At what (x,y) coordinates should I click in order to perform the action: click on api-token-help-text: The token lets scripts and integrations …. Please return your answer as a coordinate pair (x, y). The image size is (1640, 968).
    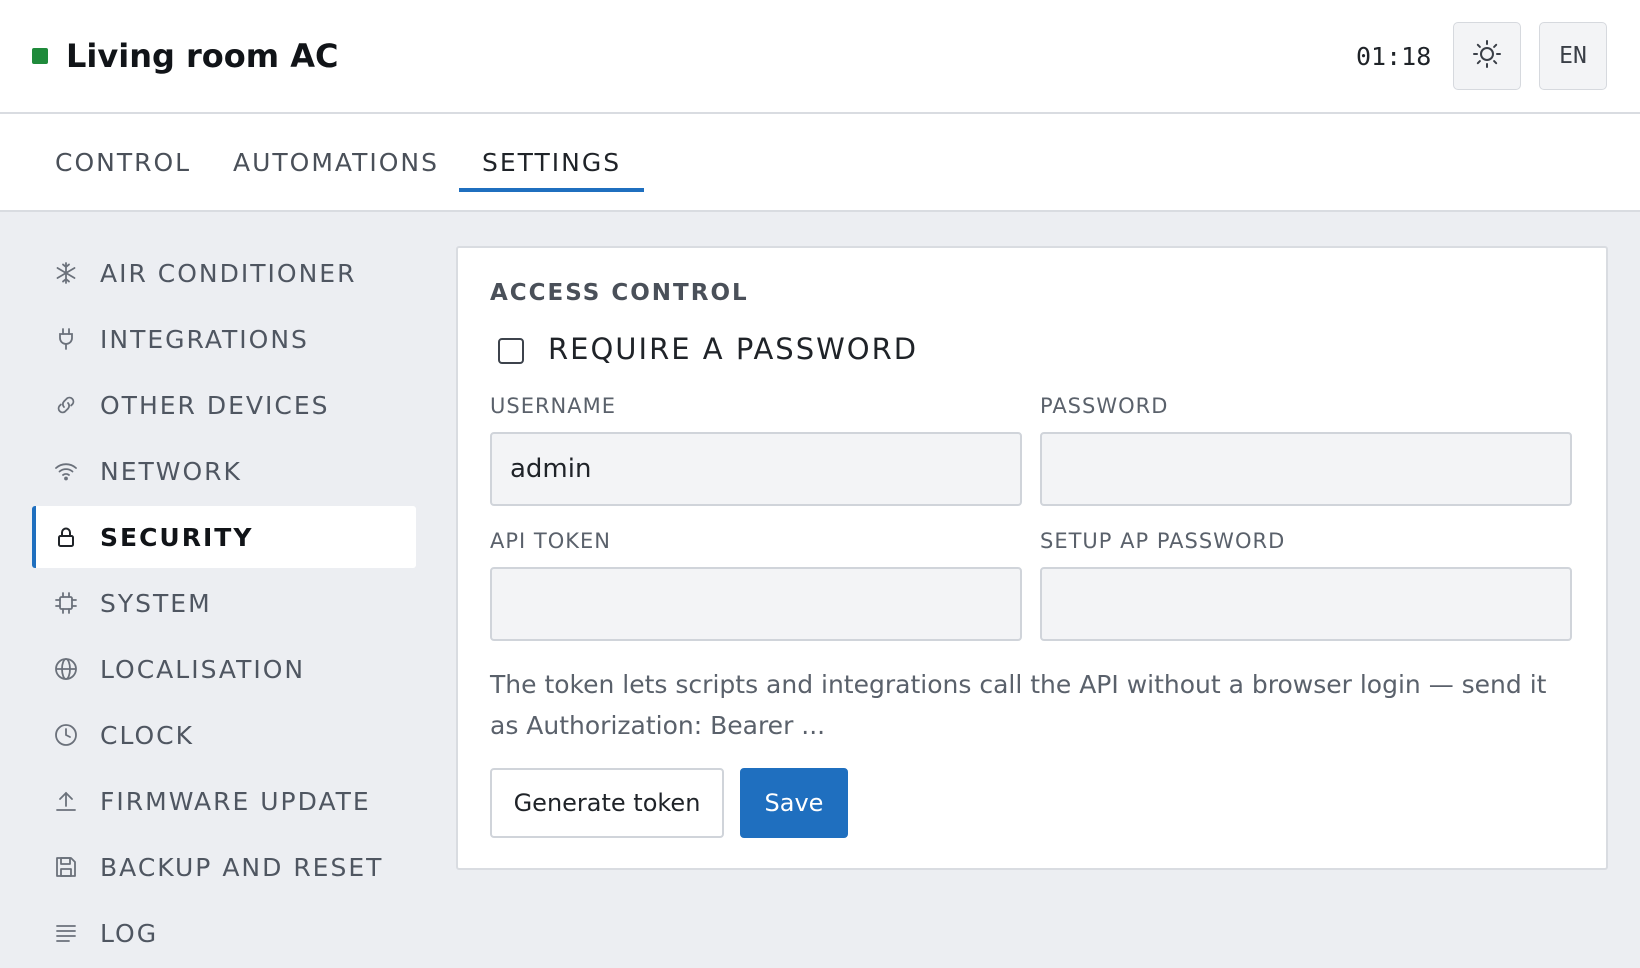
    Looking at the image, I should click on (1018, 705).